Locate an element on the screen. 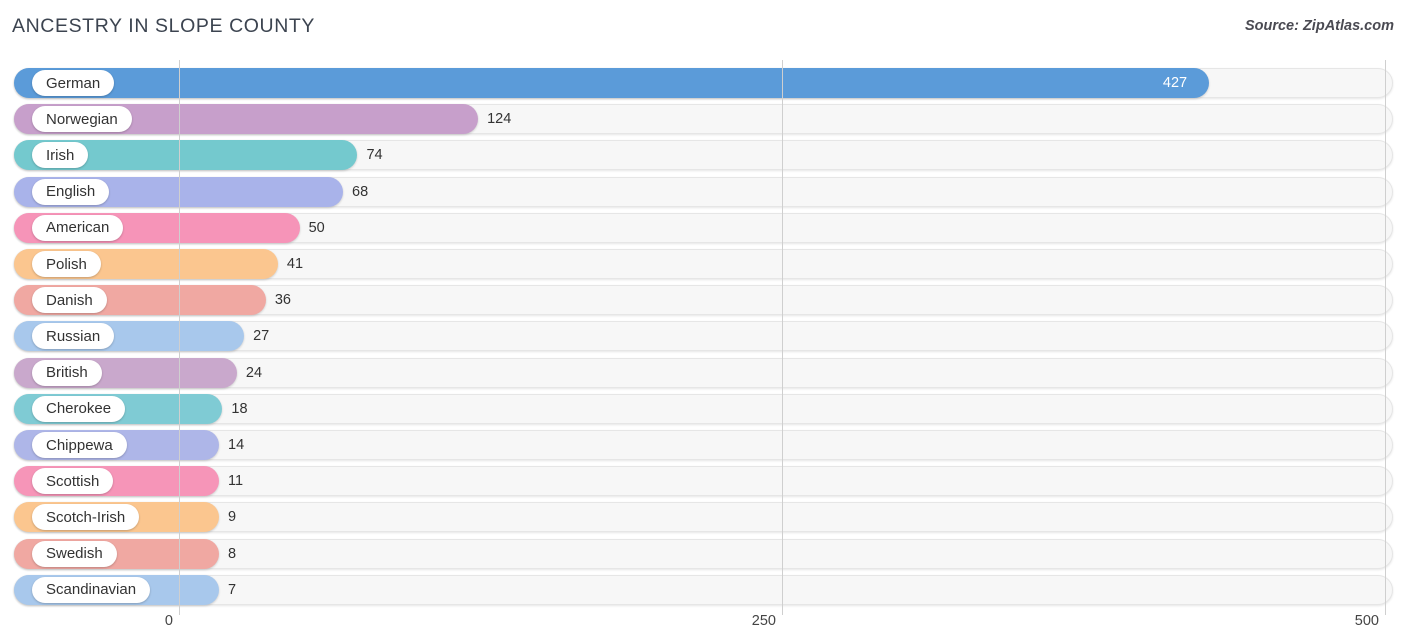 Image resolution: width=1406 pixels, height=644 pixels. bar-row: Norwegian 124 is located at coordinates (703, 119).